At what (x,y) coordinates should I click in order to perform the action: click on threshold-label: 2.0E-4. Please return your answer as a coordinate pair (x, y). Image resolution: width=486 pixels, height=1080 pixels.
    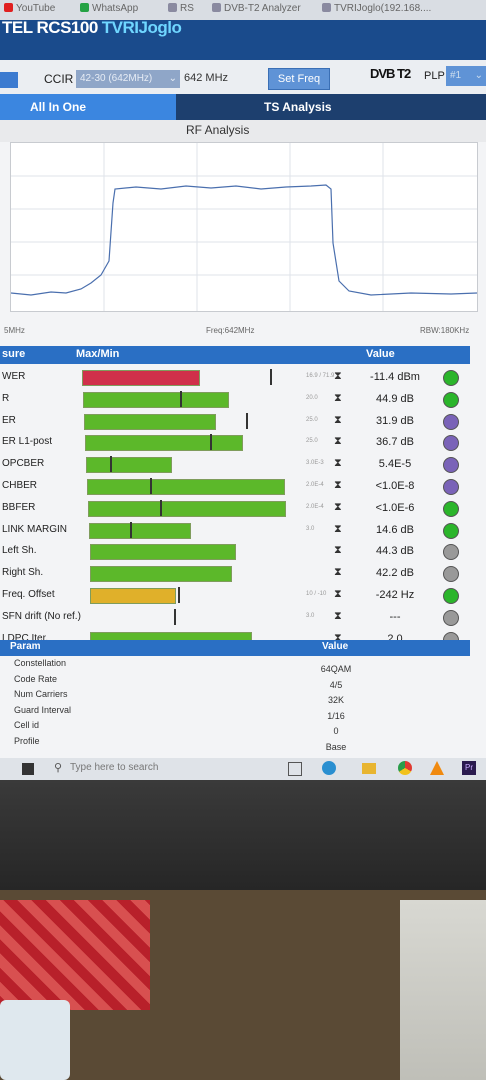
    Looking at the image, I should click on (315, 485).